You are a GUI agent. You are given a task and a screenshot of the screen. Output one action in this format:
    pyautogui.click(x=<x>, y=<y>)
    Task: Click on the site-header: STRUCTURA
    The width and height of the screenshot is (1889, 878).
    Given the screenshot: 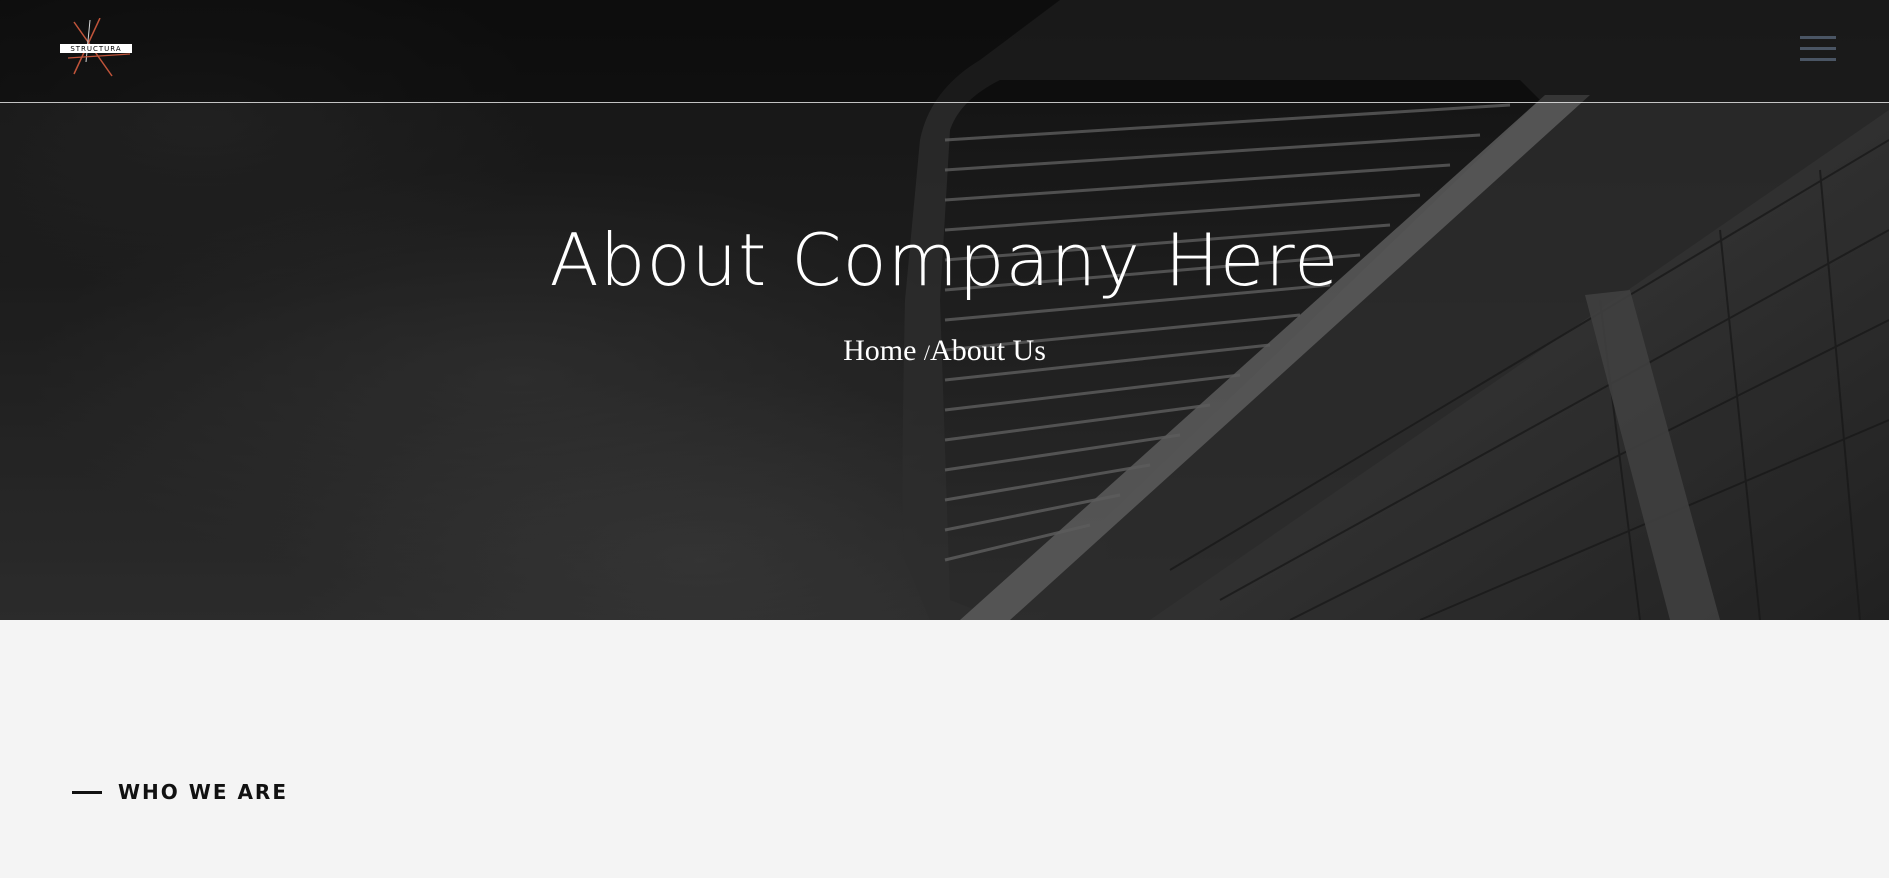 What is the action you would take?
    pyautogui.click(x=944, y=51)
    